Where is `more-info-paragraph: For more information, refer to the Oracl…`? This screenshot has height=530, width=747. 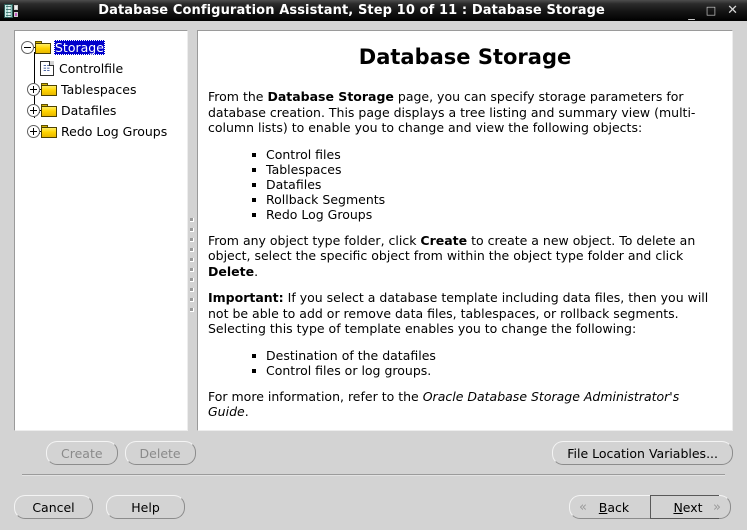
more-info-paragraph: For more information, refer to the Oracl… is located at coordinates (465, 404).